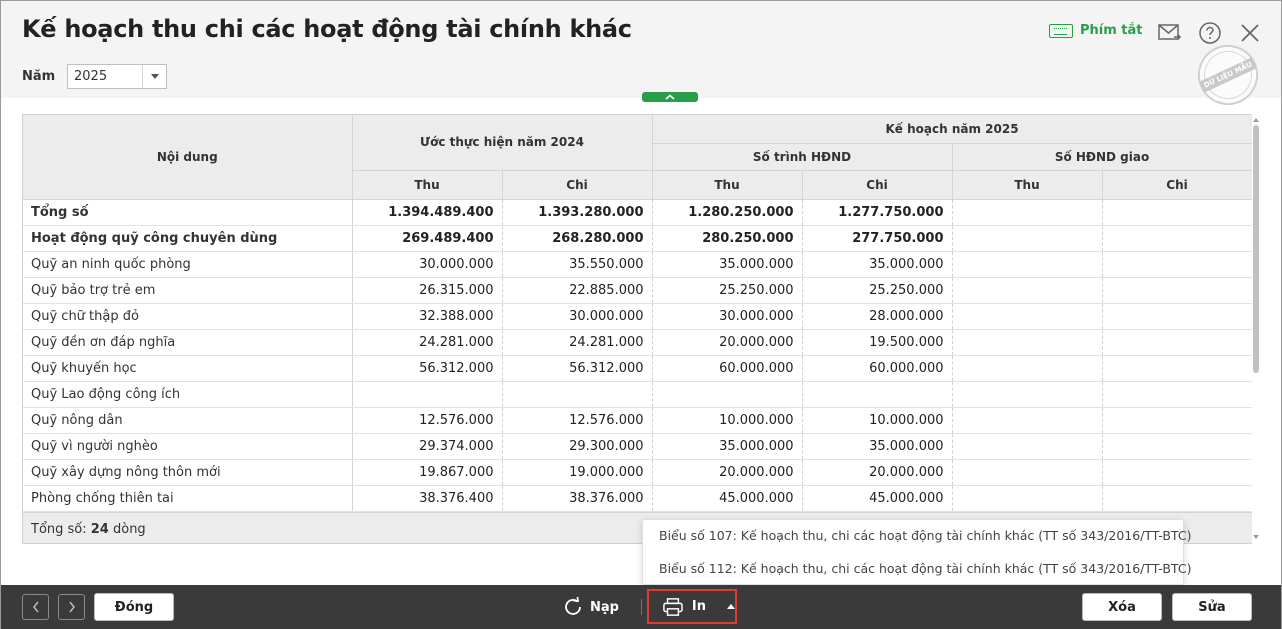  What do you see at coordinates (154, 76) in the screenshot?
I see `chevron-down-icon` at bounding box center [154, 76].